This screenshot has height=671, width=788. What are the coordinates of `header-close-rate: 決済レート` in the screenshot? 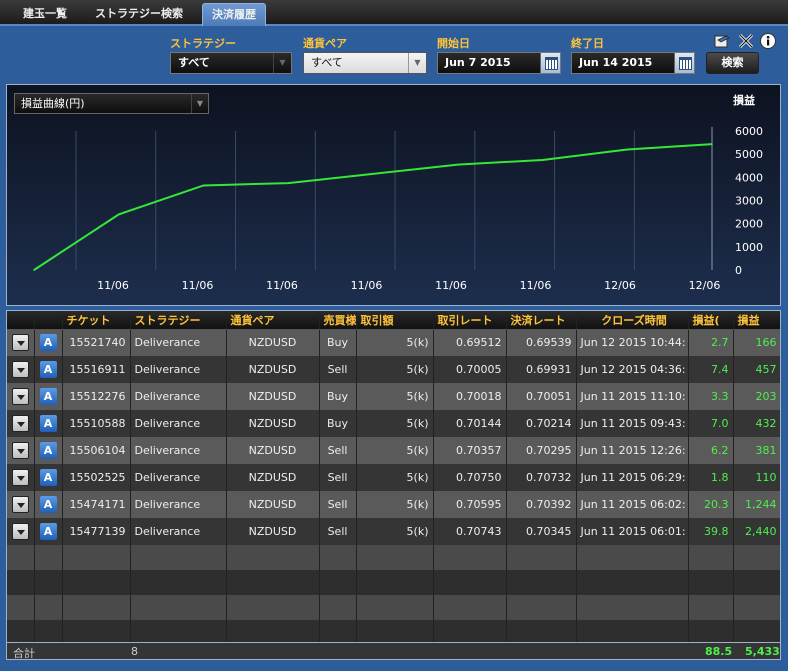 It's located at (541, 320).